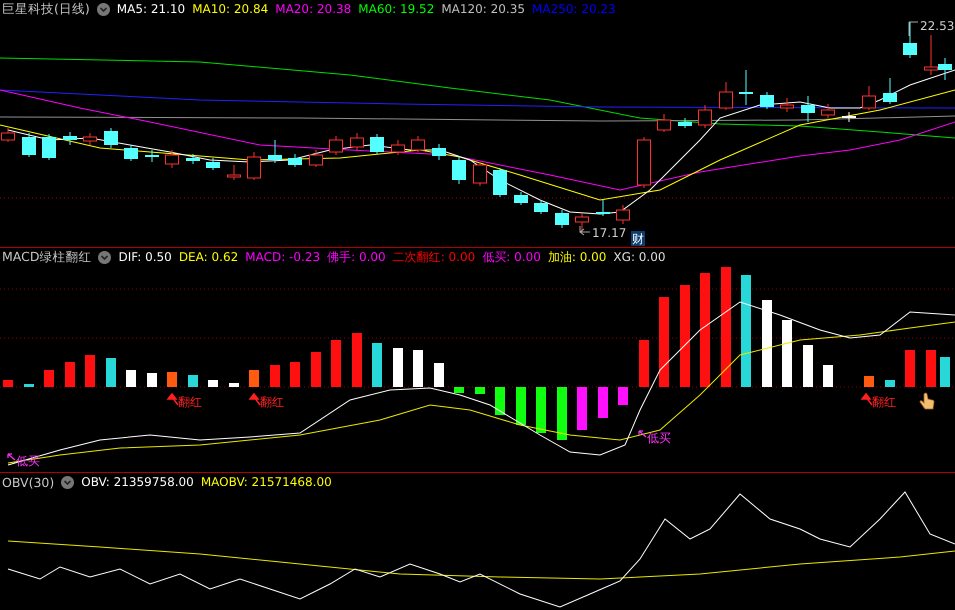 The height and width of the screenshot is (610, 955). What do you see at coordinates (577, 257) in the screenshot?
I see `indicator-value: 加油: 0.00` at bounding box center [577, 257].